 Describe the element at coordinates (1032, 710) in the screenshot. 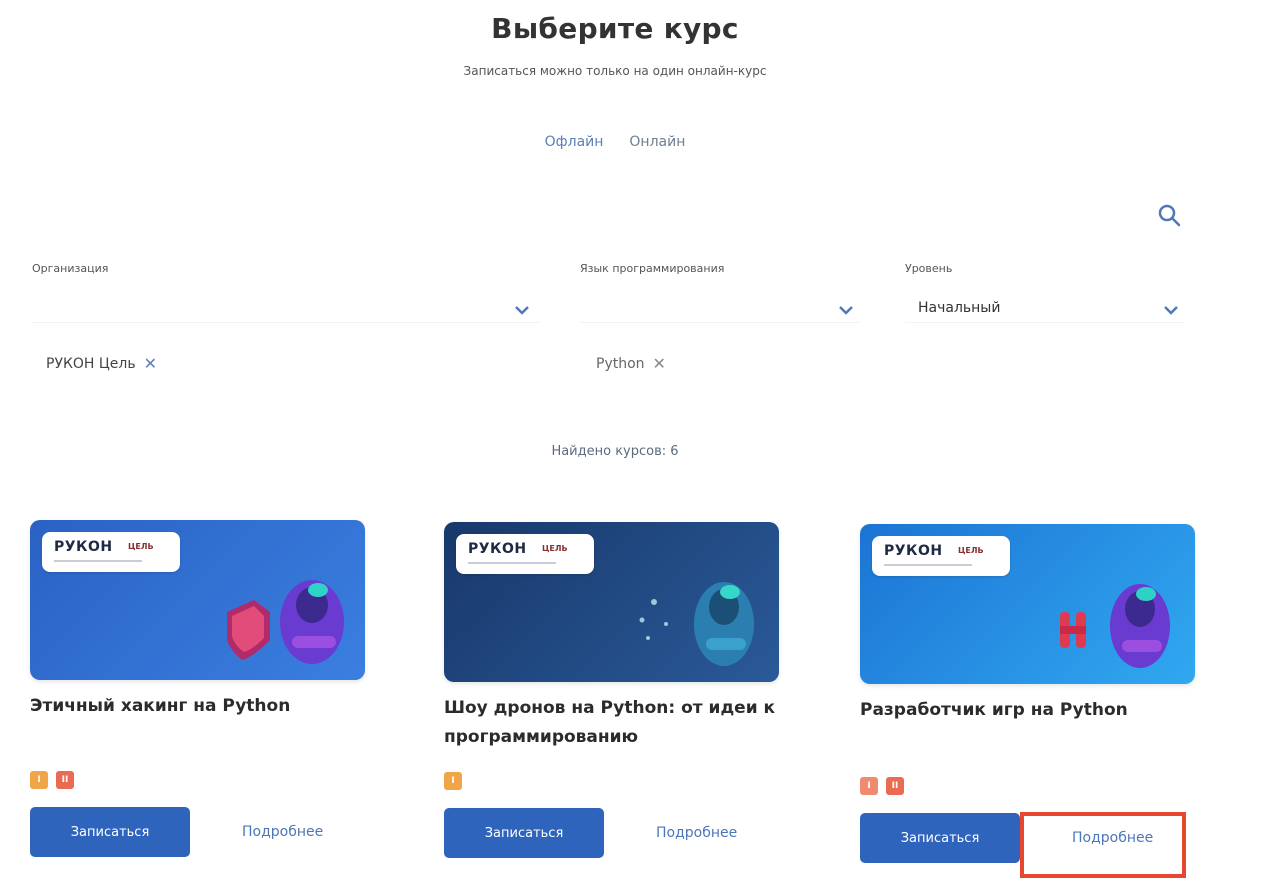

I see `course-title: Разработчик игр на Python` at that location.